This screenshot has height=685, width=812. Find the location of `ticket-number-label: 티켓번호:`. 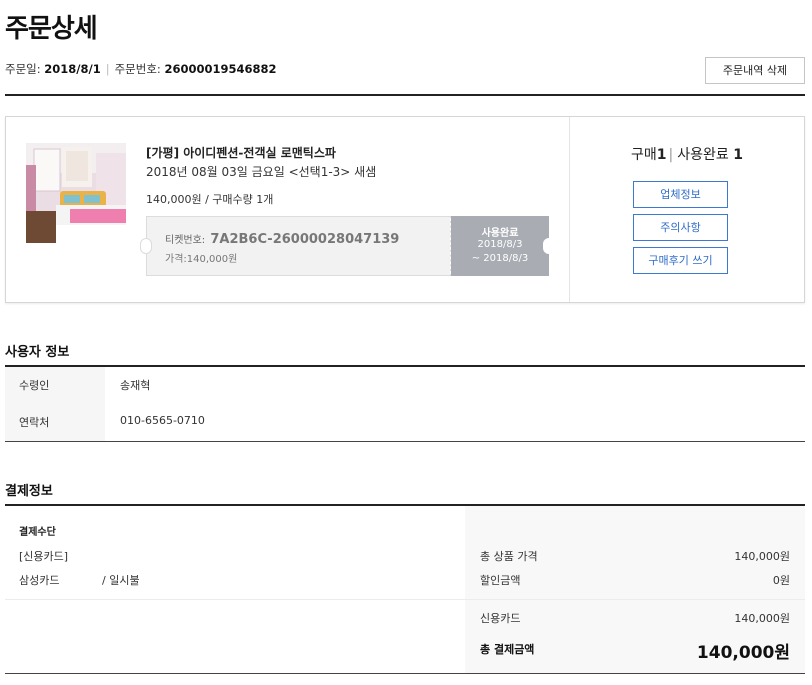

ticket-number-label: 티켓번호: is located at coordinates (185, 240).